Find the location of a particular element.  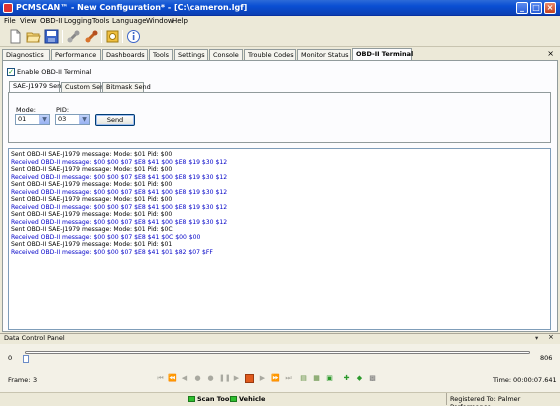

data-control-panel-title: Data Control Panel is located at coordinates (34, 338).